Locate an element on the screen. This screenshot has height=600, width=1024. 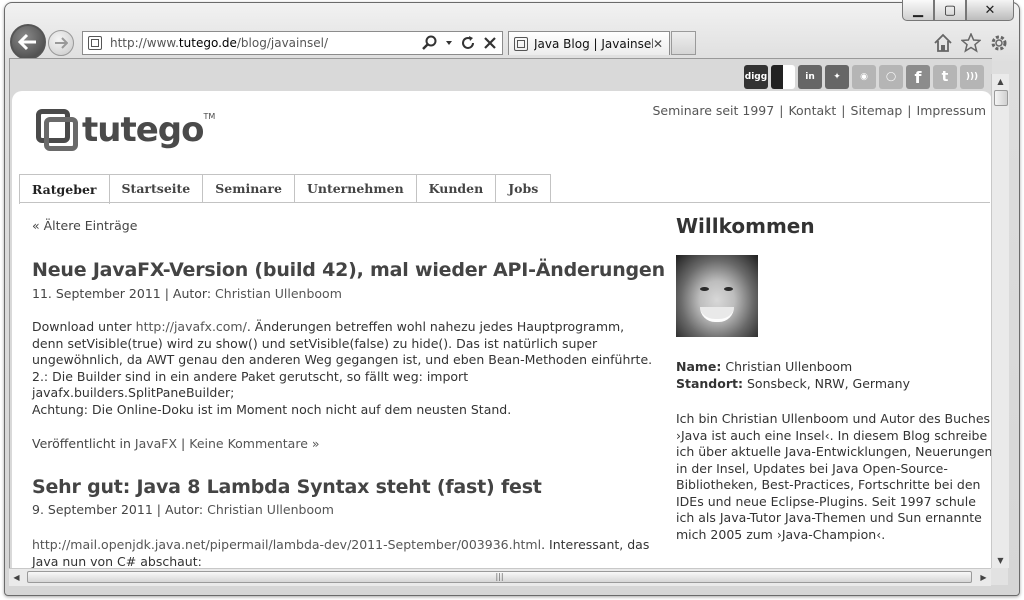
scroll-down-arrow-icon: ▼ is located at coordinates (1000, 560).